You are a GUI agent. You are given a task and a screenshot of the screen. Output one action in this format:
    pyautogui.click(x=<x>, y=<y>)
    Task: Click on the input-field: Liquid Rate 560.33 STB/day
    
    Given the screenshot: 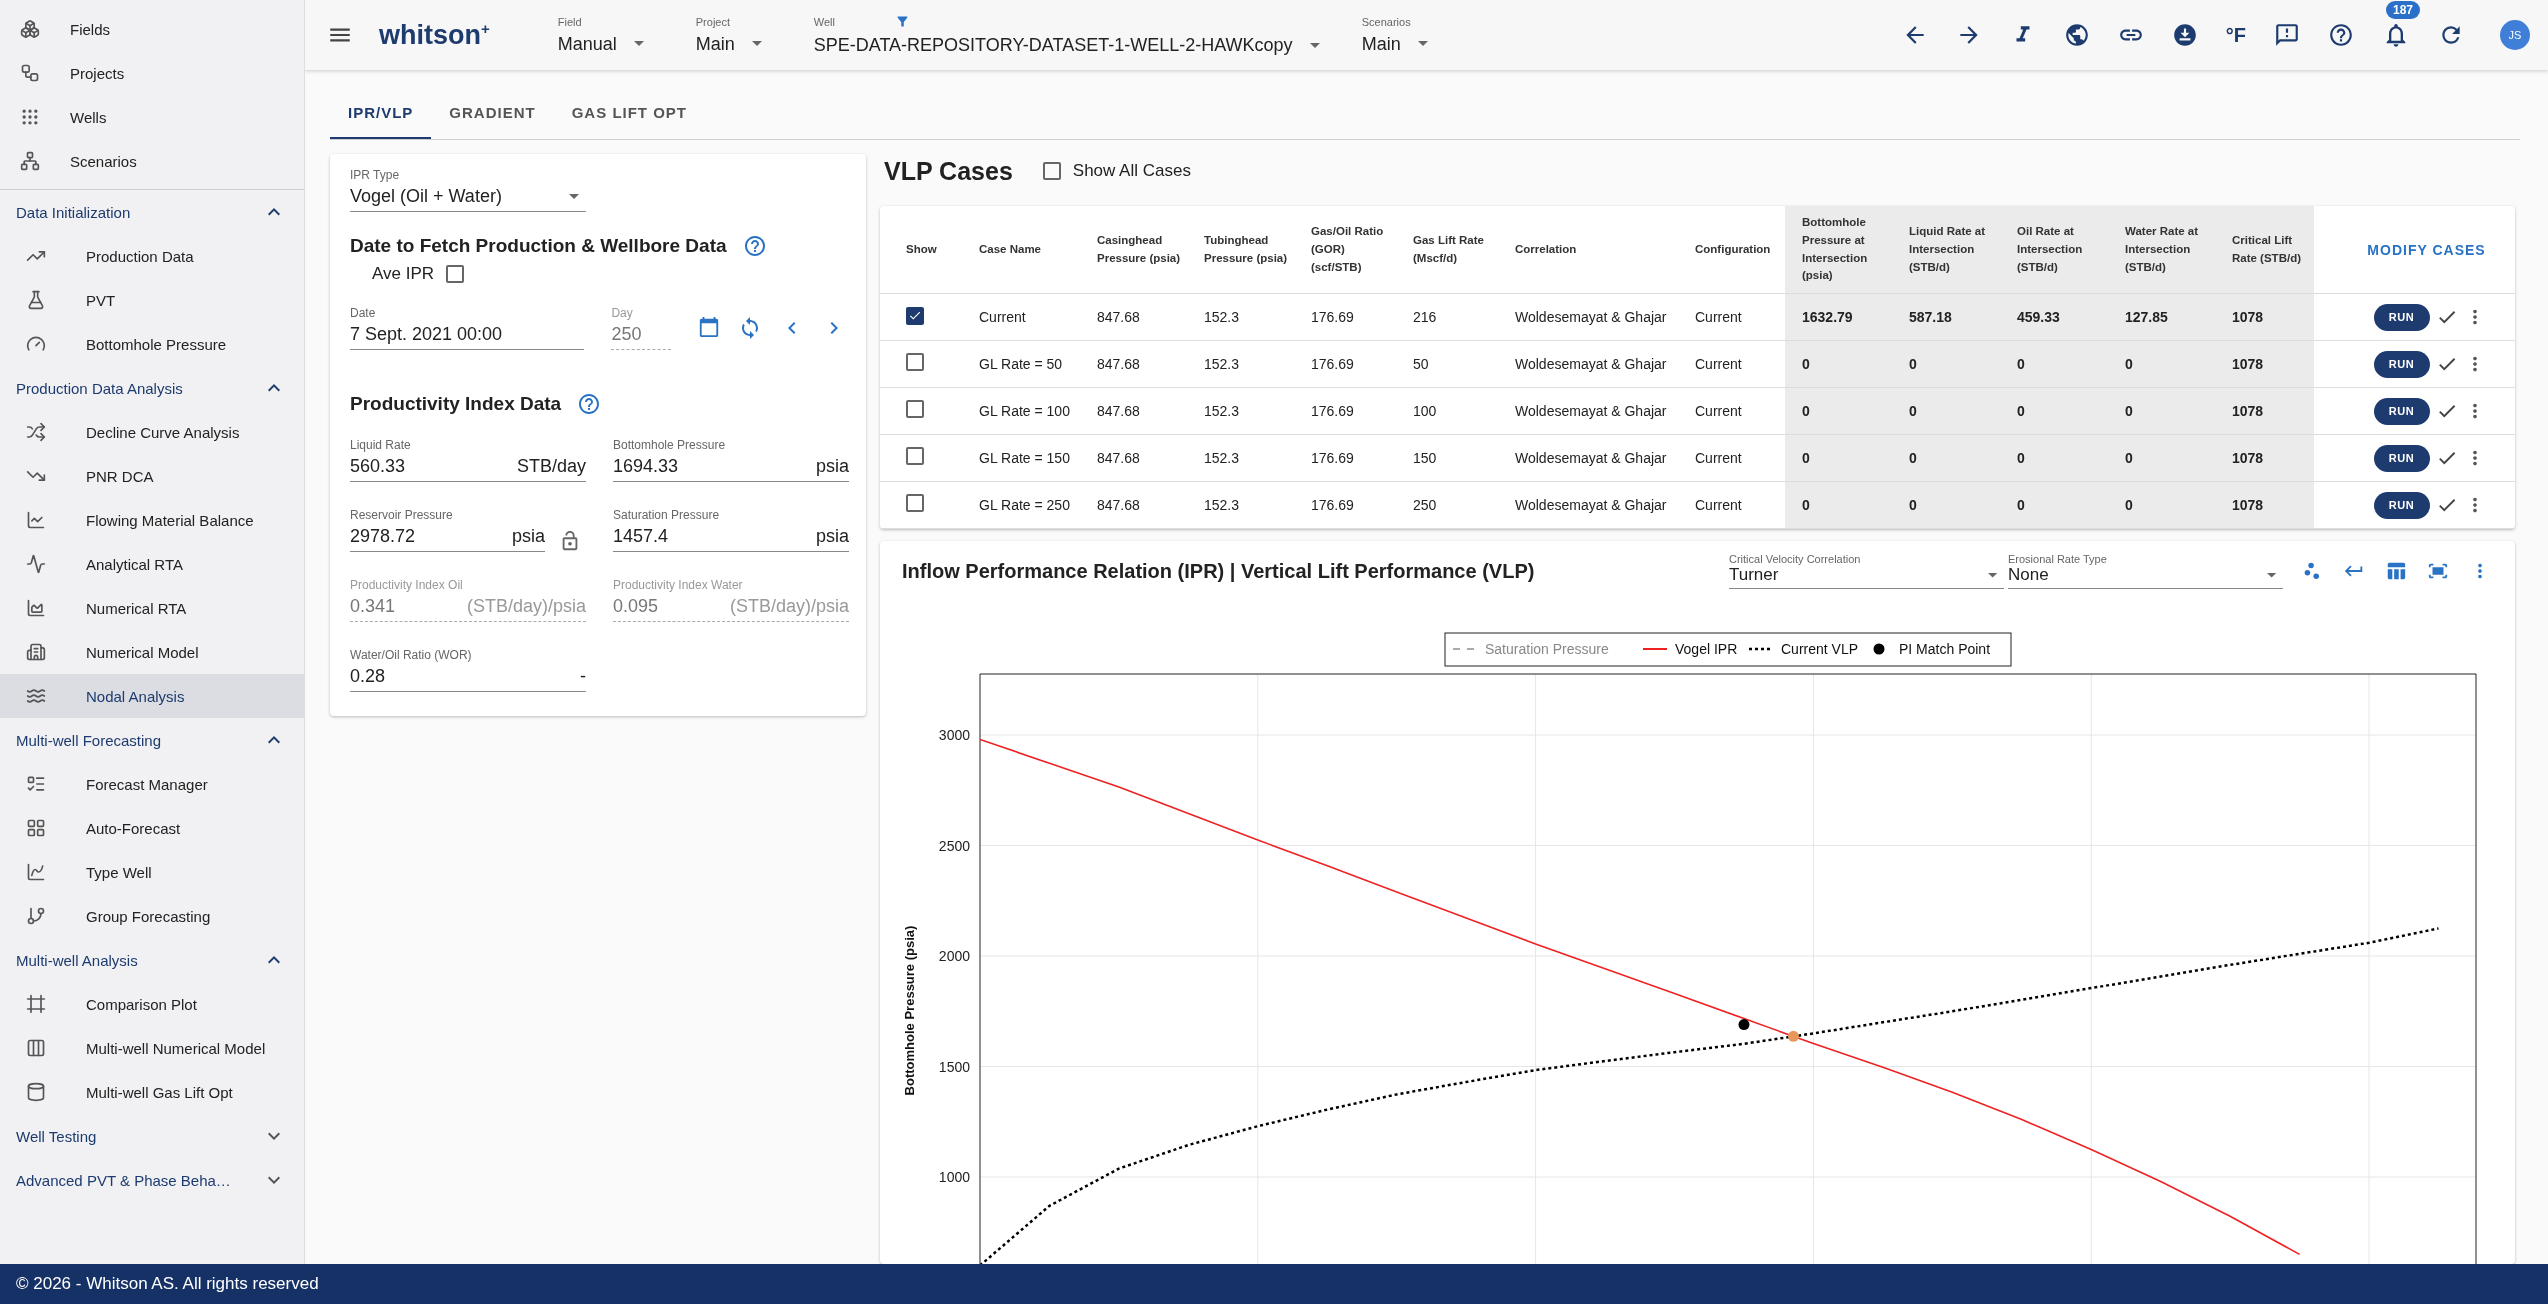 What is the action you would take?
    pyautogui.click(x=468, y=460)
    